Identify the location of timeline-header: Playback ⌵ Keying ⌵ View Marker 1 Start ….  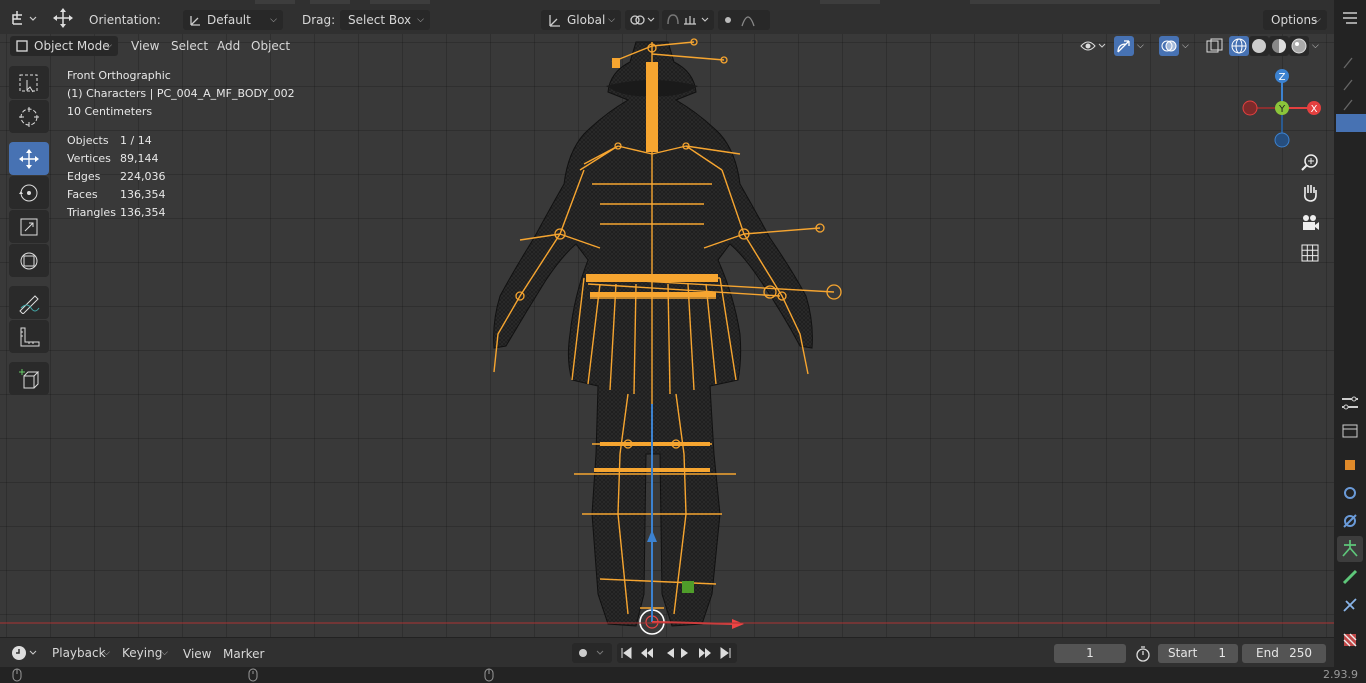
(667, 652).